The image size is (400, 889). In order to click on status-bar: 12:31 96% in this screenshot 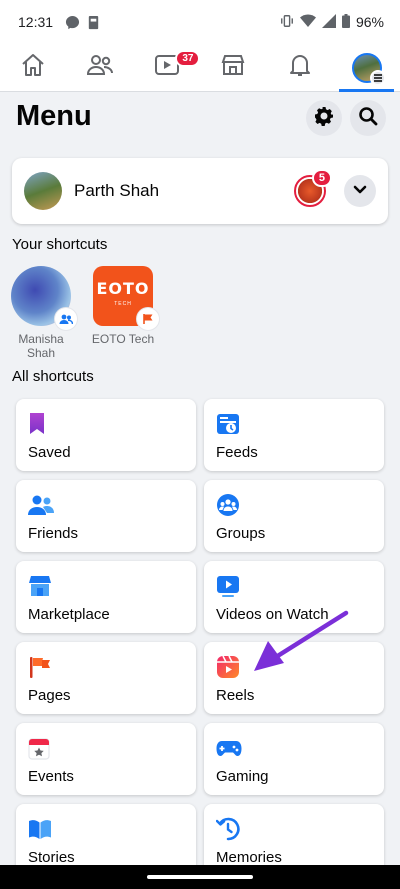, I will do `click(200, 22)`.